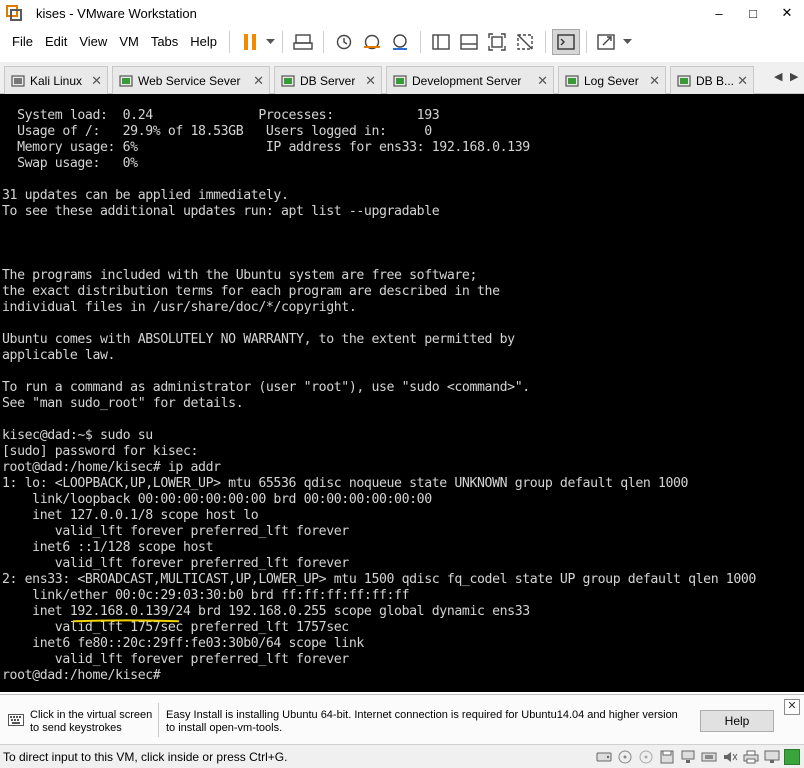  I want to click on full-screen-button, so click(497, 42).